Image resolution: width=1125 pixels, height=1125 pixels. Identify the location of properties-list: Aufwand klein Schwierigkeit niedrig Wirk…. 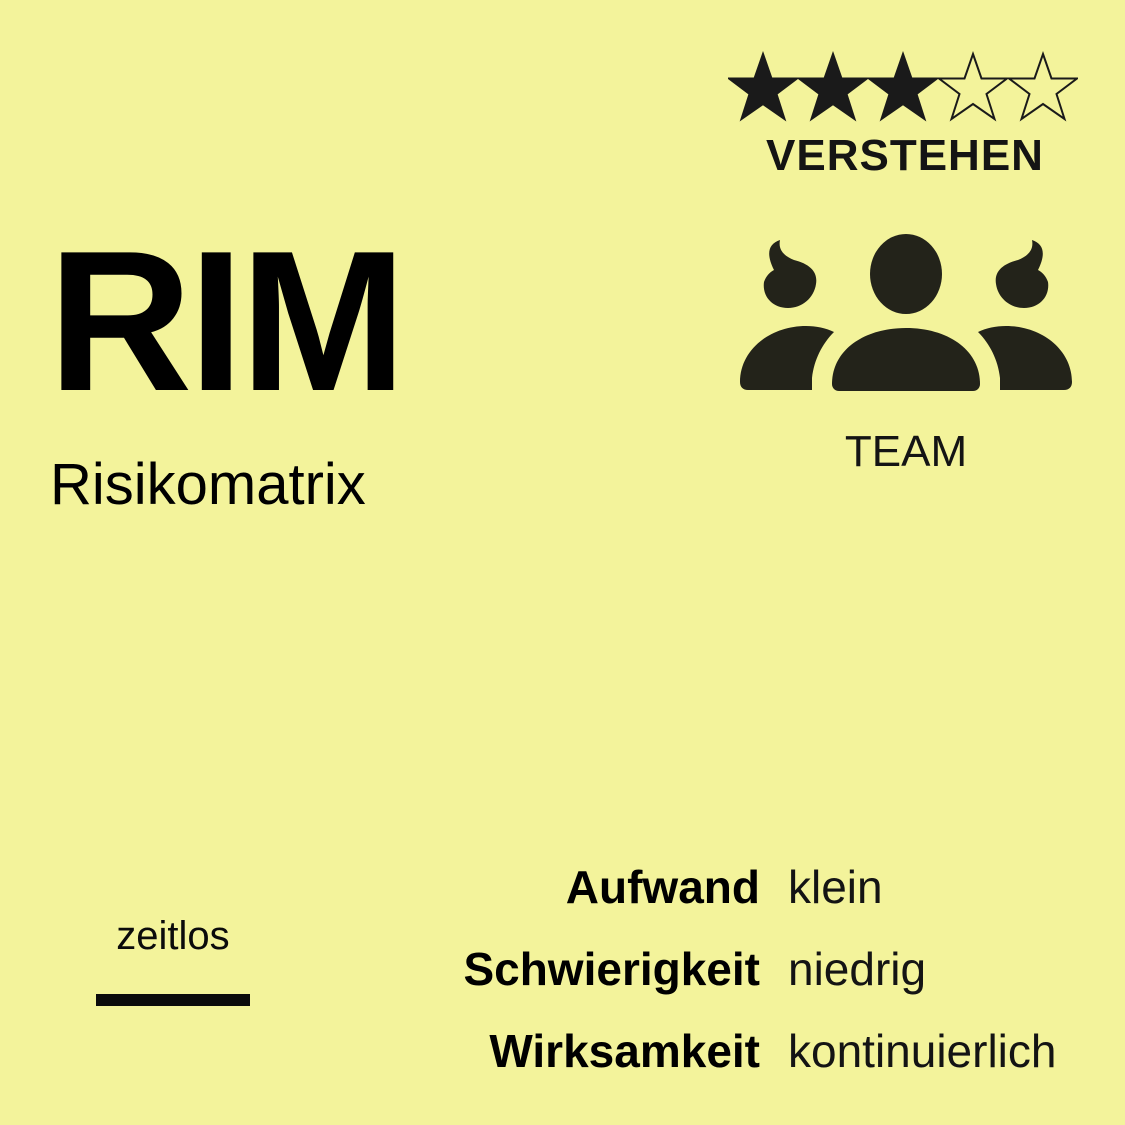
(740, 979).